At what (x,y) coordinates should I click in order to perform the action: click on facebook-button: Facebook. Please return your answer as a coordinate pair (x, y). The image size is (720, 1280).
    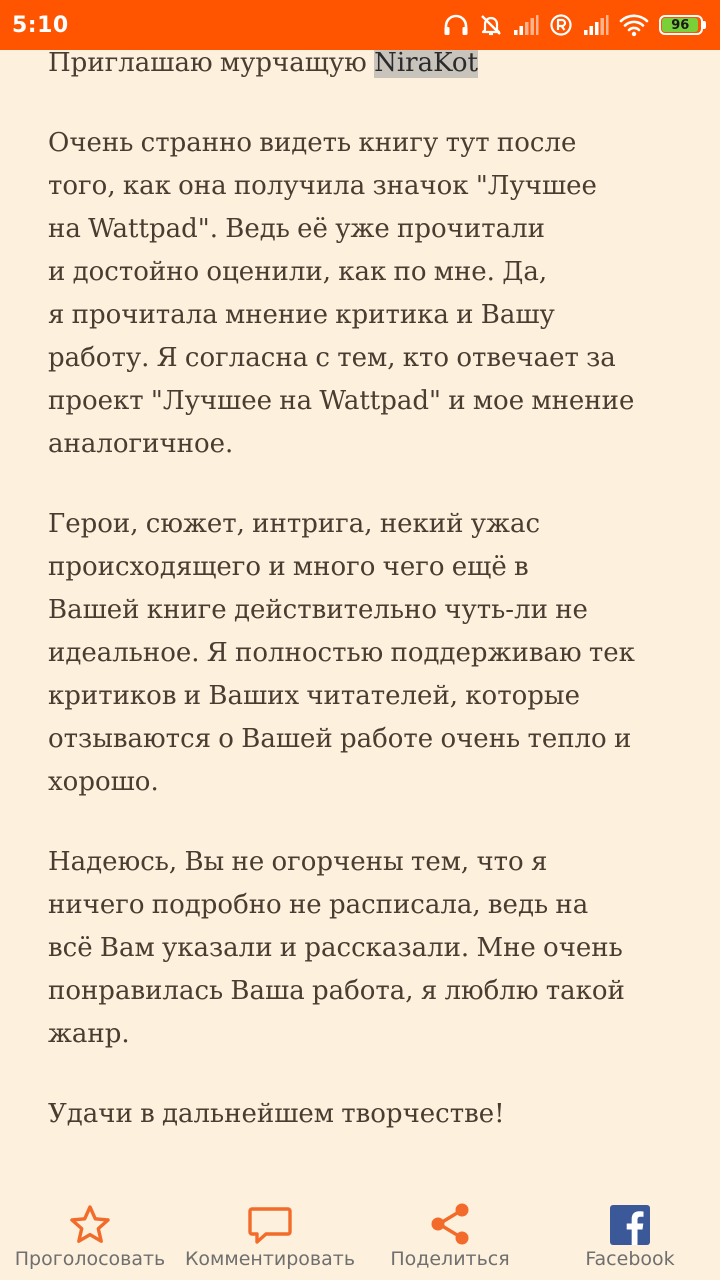
    Looking at the image, I should click on (630, 1226).